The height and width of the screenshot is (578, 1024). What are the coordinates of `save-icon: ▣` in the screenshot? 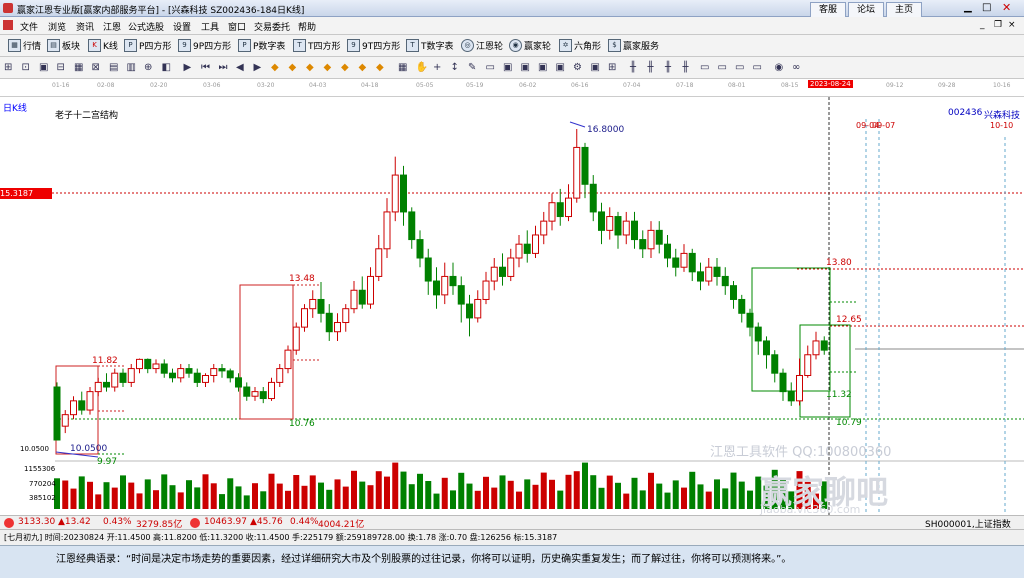 It's located at (508, 67).